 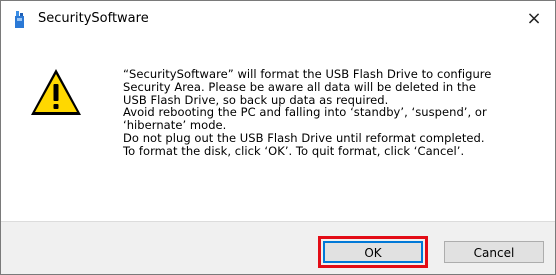 I want to click on close-button: ×, so click(x=534, y=19).